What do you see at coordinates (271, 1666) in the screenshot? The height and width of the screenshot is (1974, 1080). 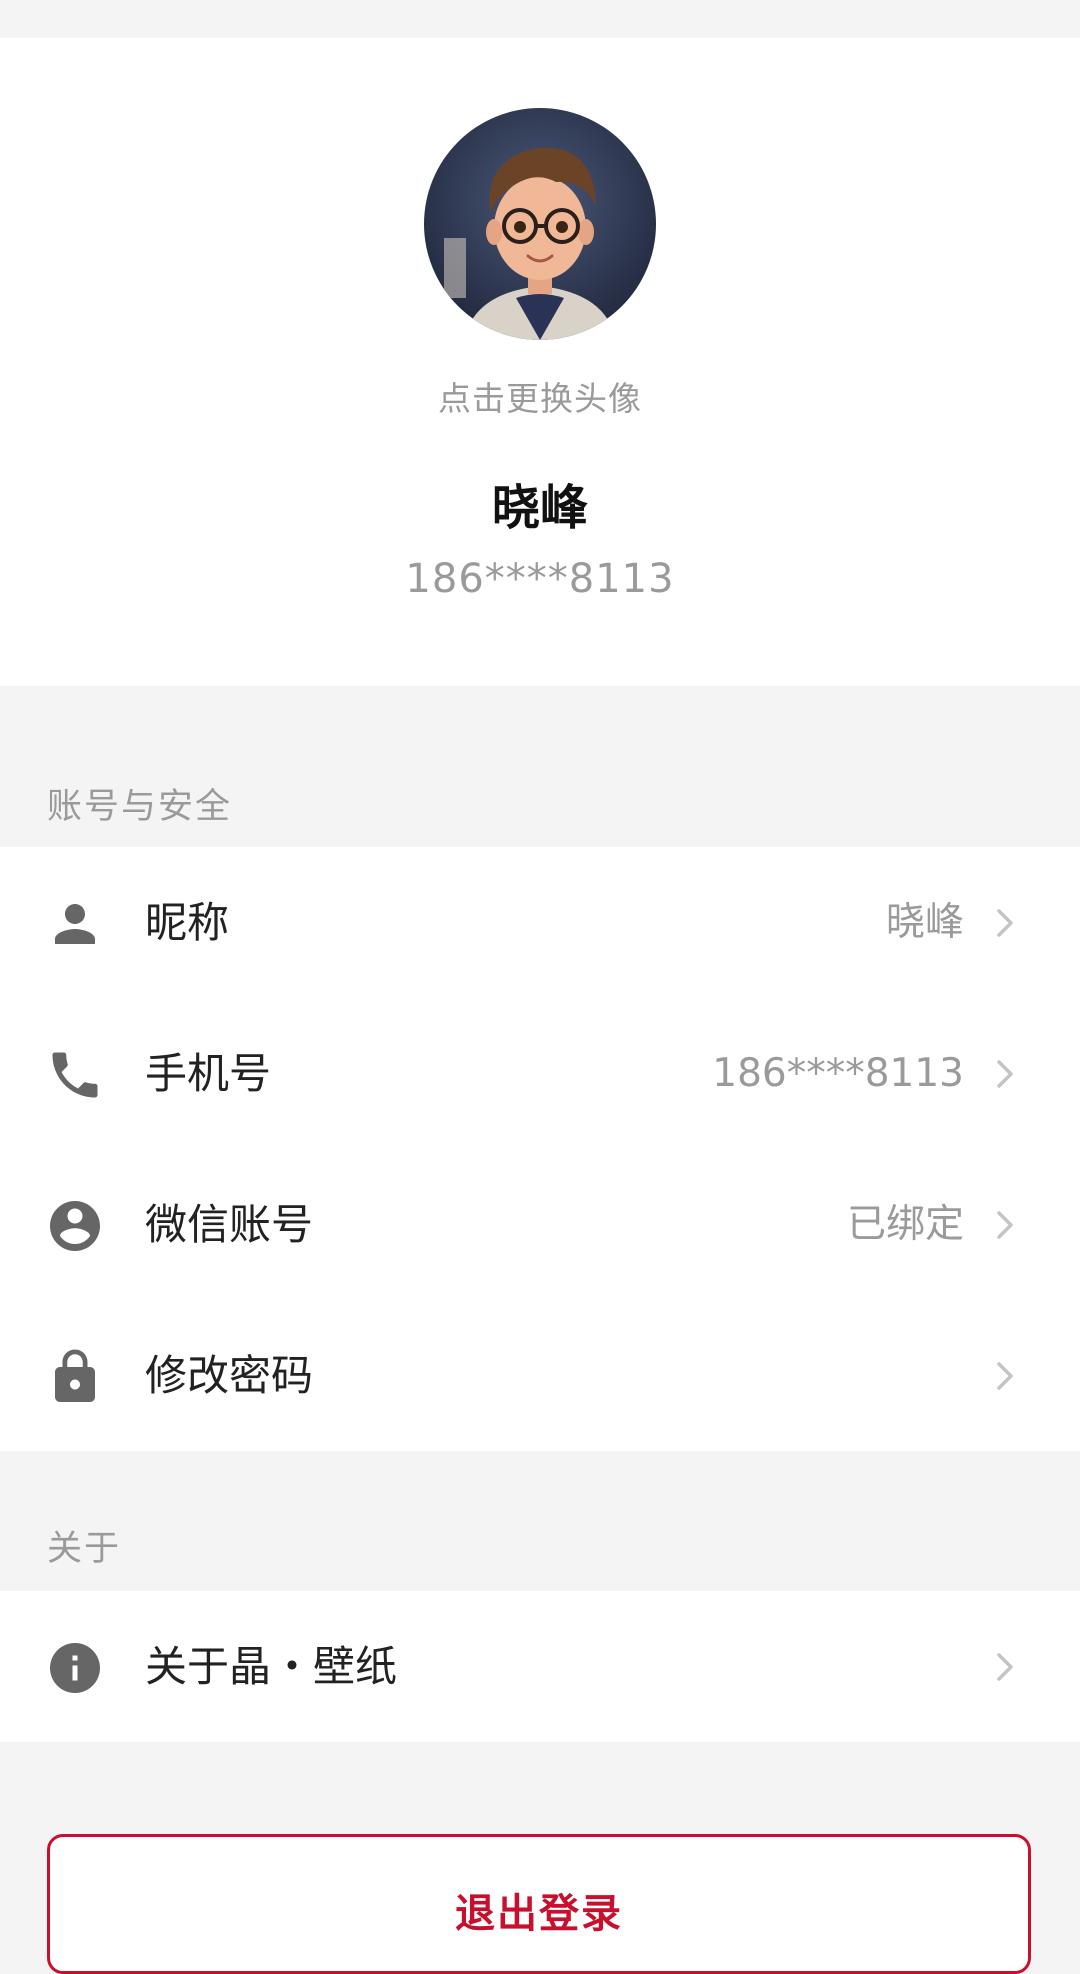 I see `row-label: 关于晶・壁纸` at bounding box center [271, 1666].